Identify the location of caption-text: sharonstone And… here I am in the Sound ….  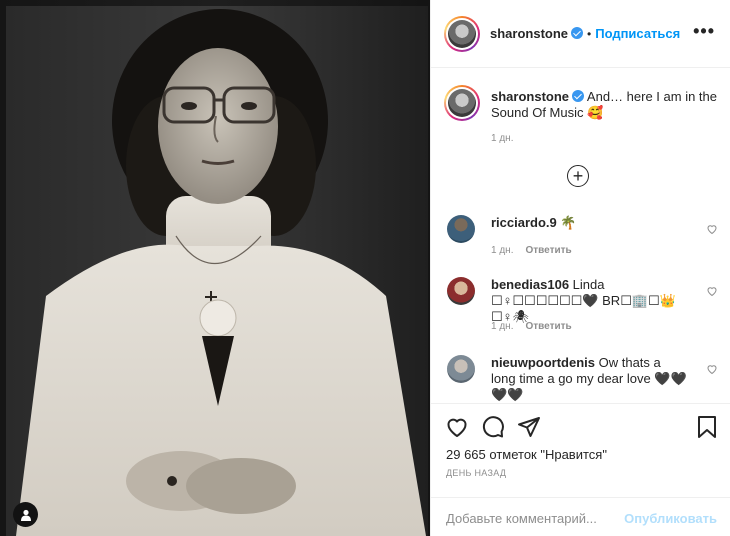
(605, 105).